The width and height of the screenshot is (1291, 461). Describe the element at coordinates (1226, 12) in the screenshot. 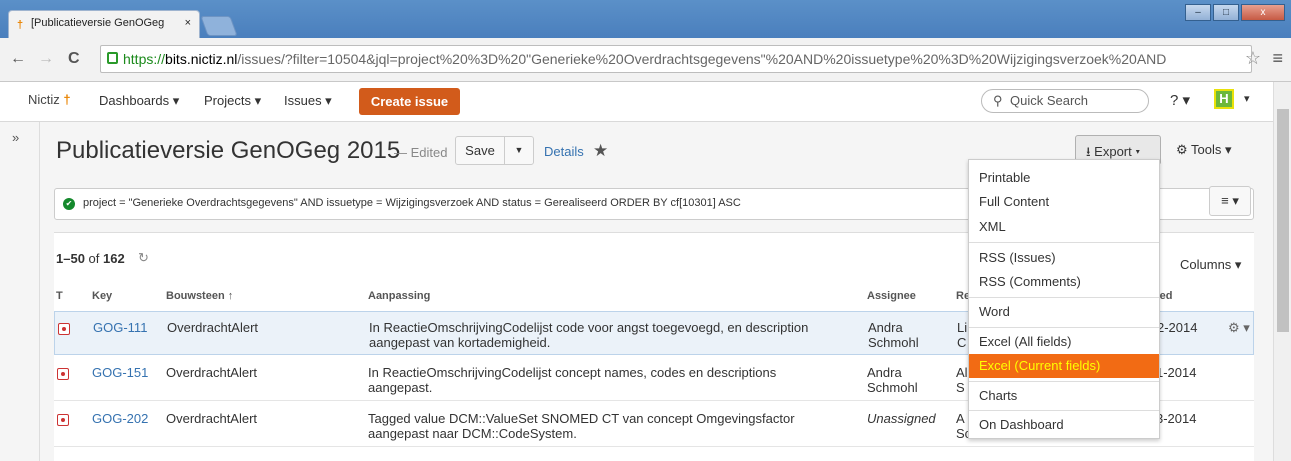

I see `maximize-icon: □` at that location.